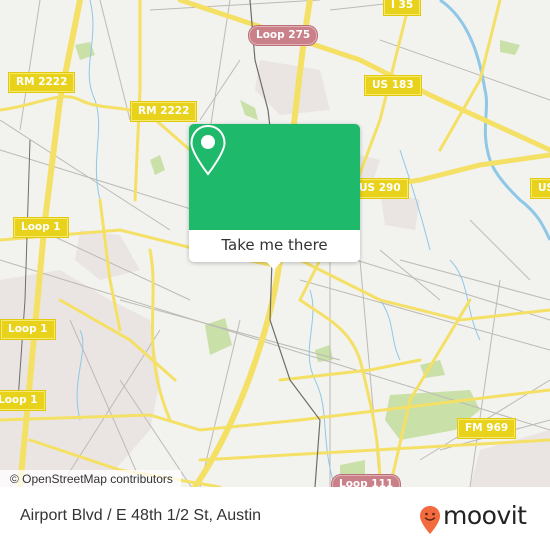 The image size is (550, 550). I want to click on road-label-us-east: US, so click(540, 188).